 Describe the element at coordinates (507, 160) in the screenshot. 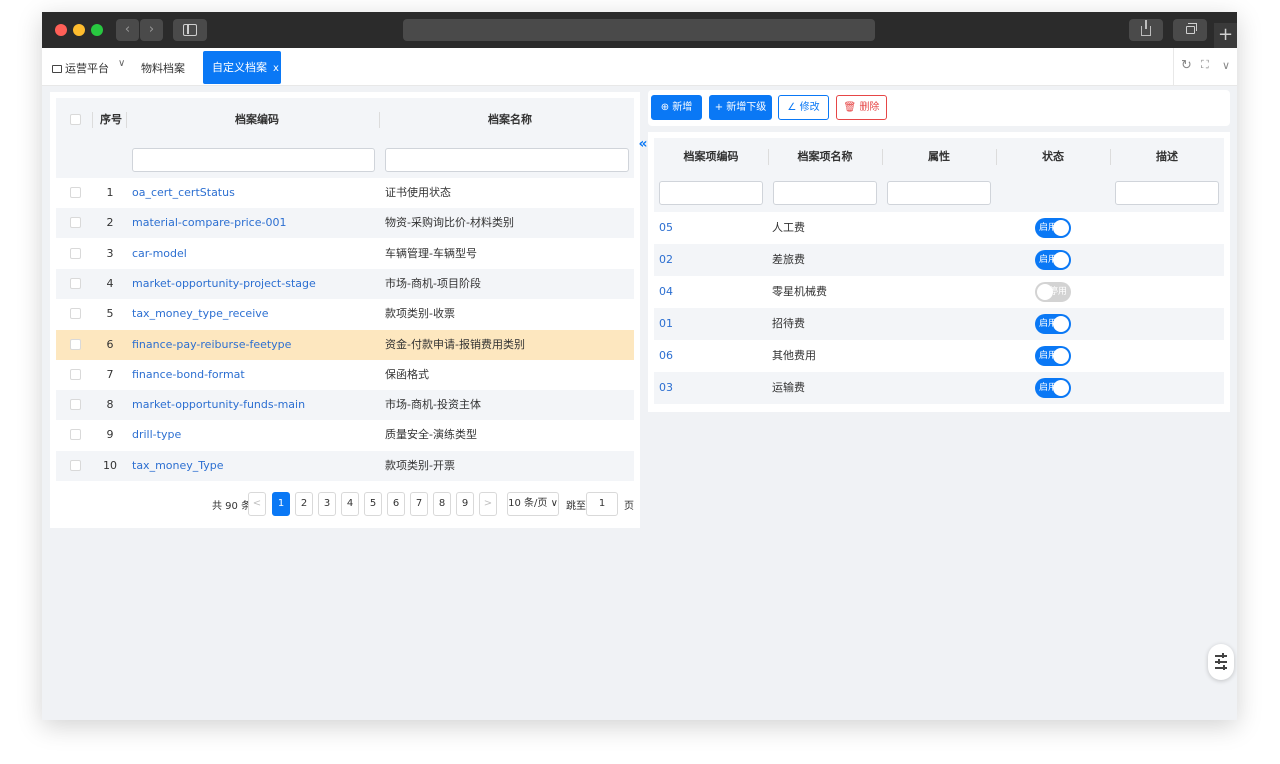

I see `name-filter-input` at that location.